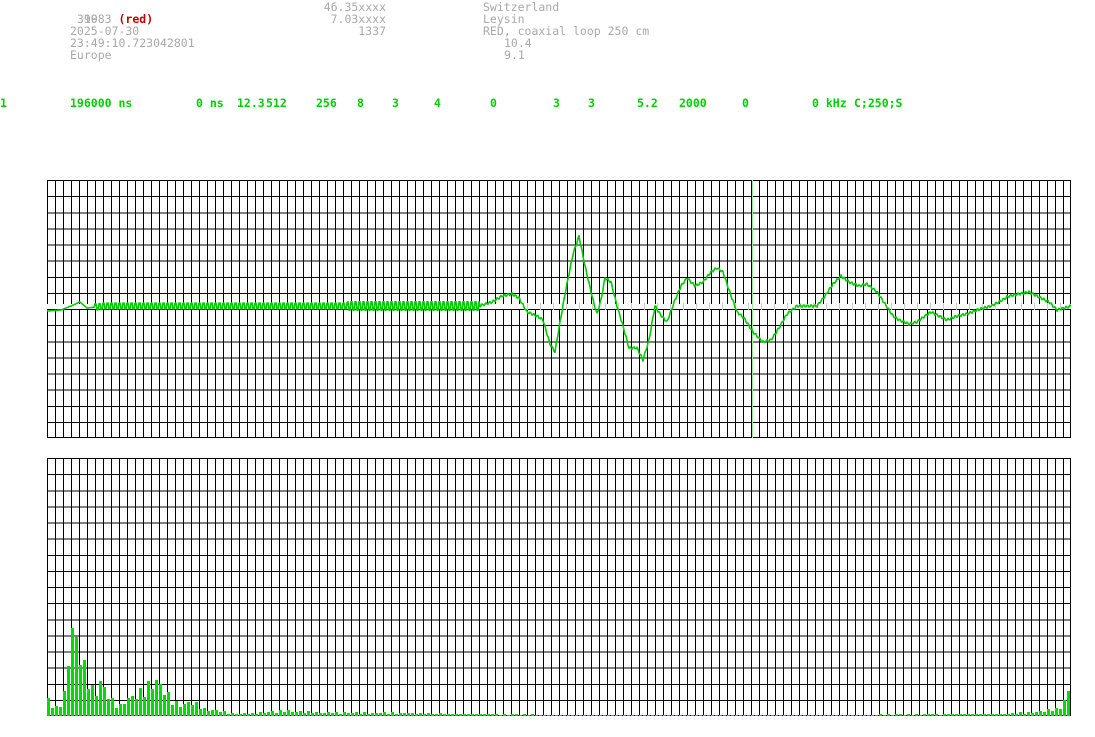 The width and height of the screenshot is (1095, 737). I want to click on param-8: 4, so click(437, 103).